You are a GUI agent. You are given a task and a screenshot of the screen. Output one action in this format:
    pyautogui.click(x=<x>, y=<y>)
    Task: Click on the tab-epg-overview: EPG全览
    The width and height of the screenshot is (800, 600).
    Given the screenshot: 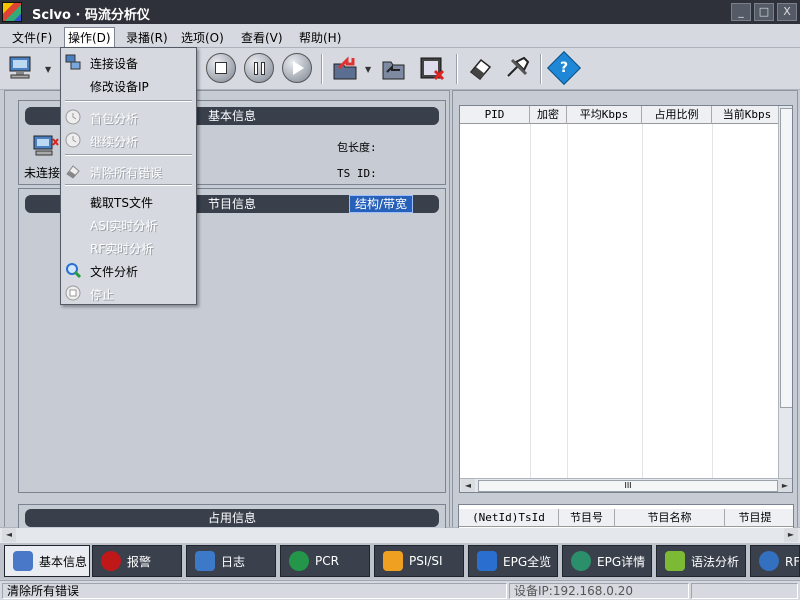 What is the action you would take?
    pyautogui.click(x=513, y=561)
    